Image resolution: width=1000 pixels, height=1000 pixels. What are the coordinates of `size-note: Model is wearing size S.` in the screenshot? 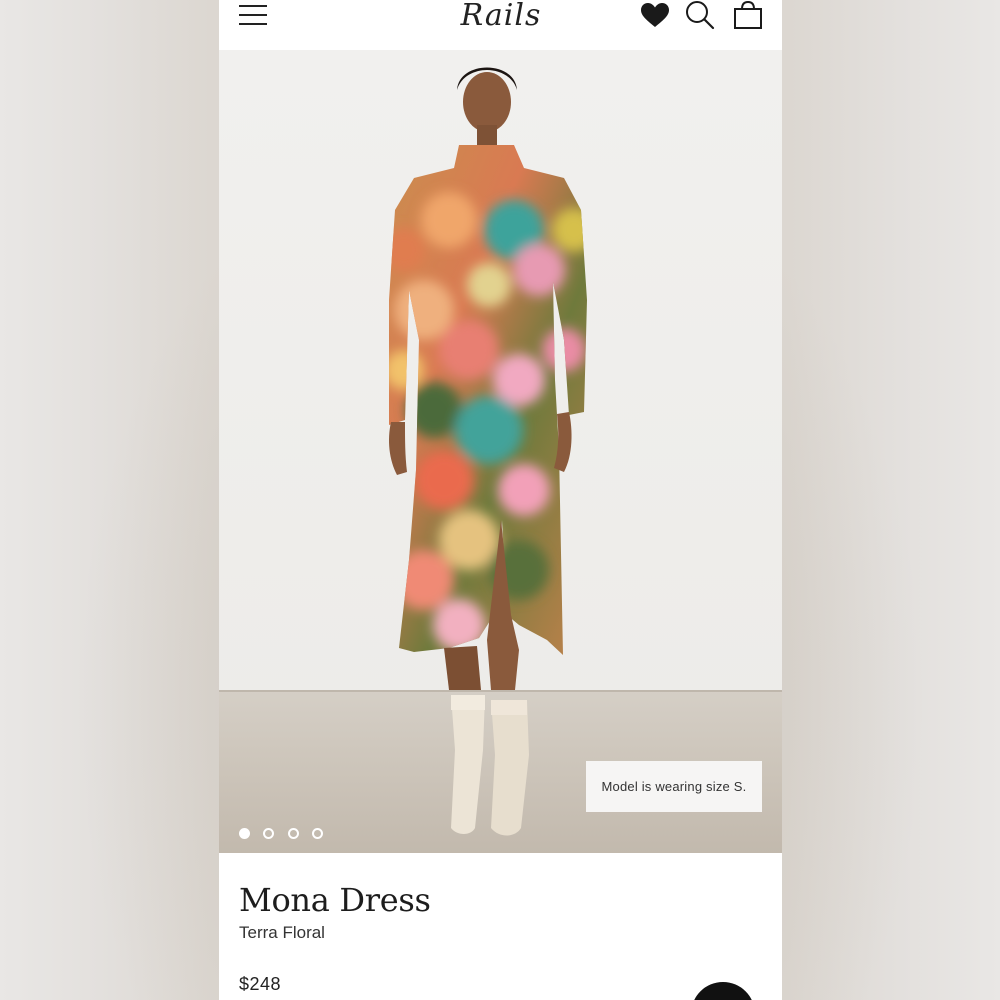 It's located at (674, 786).